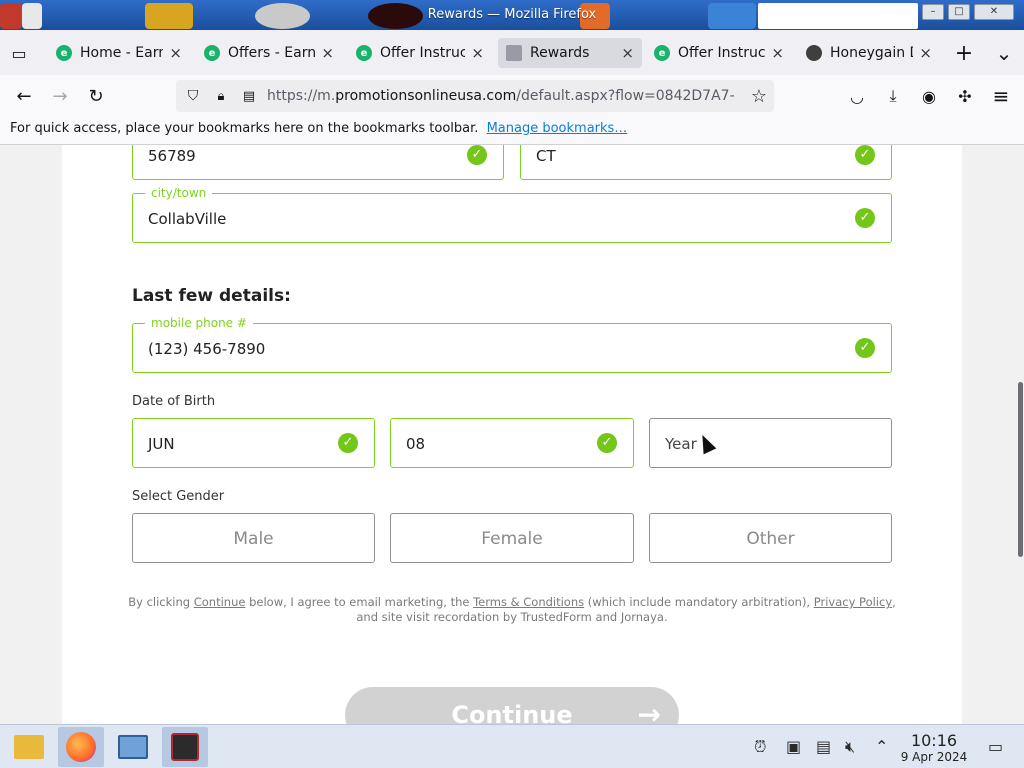  Describe the element at coordinates (193, 96) in the screenshot. I see `tracking-shield-icon: ⛉` at that location.